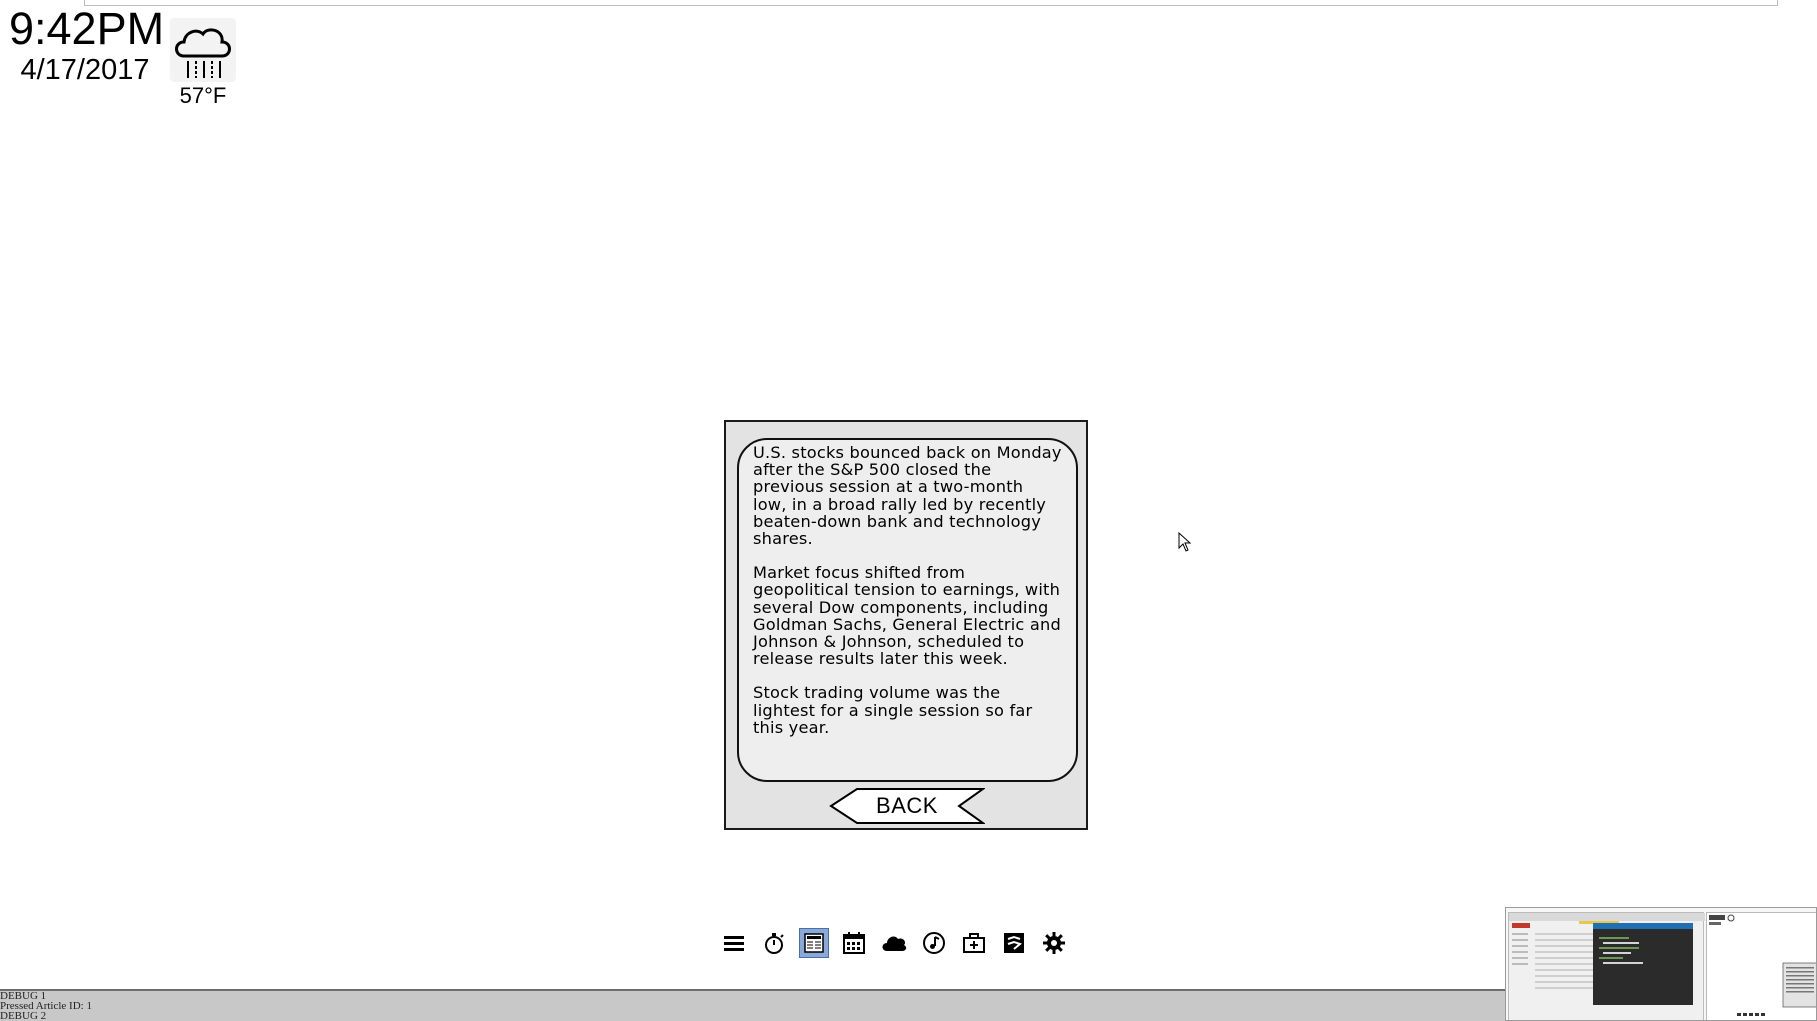  Describe the element at coordinates (894, 943) in the screenshot. I see `cloud-icon` at that location.